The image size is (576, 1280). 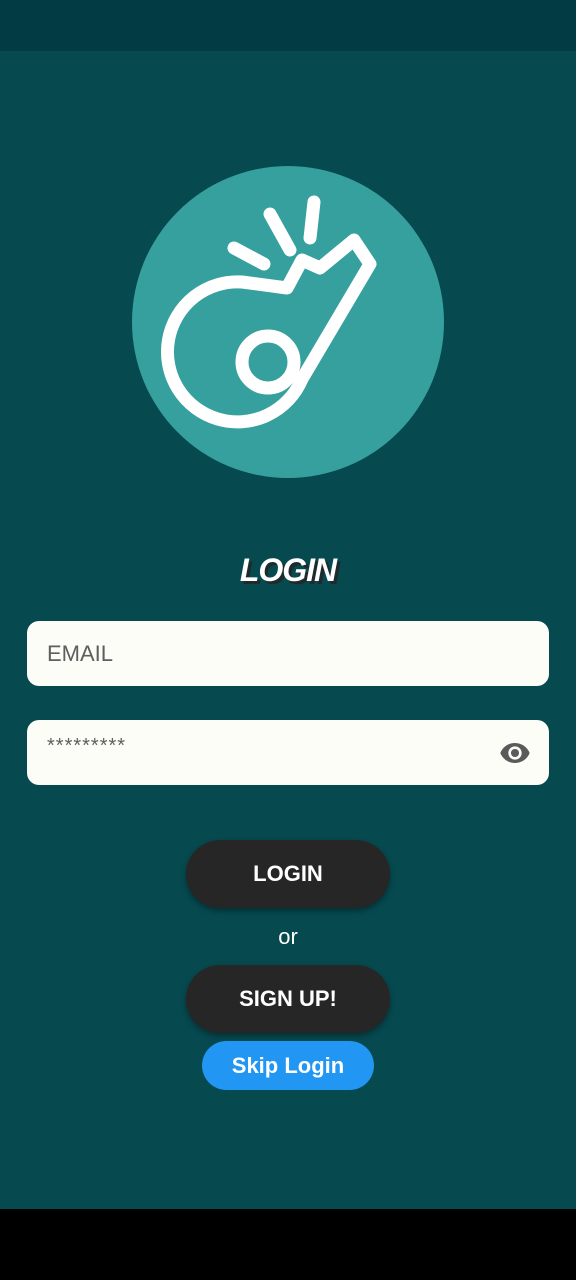 What do you see at coordinates (288, 874) in the screenshot?
I see `login-button: LOGIN` at bounding box center [288, 874].